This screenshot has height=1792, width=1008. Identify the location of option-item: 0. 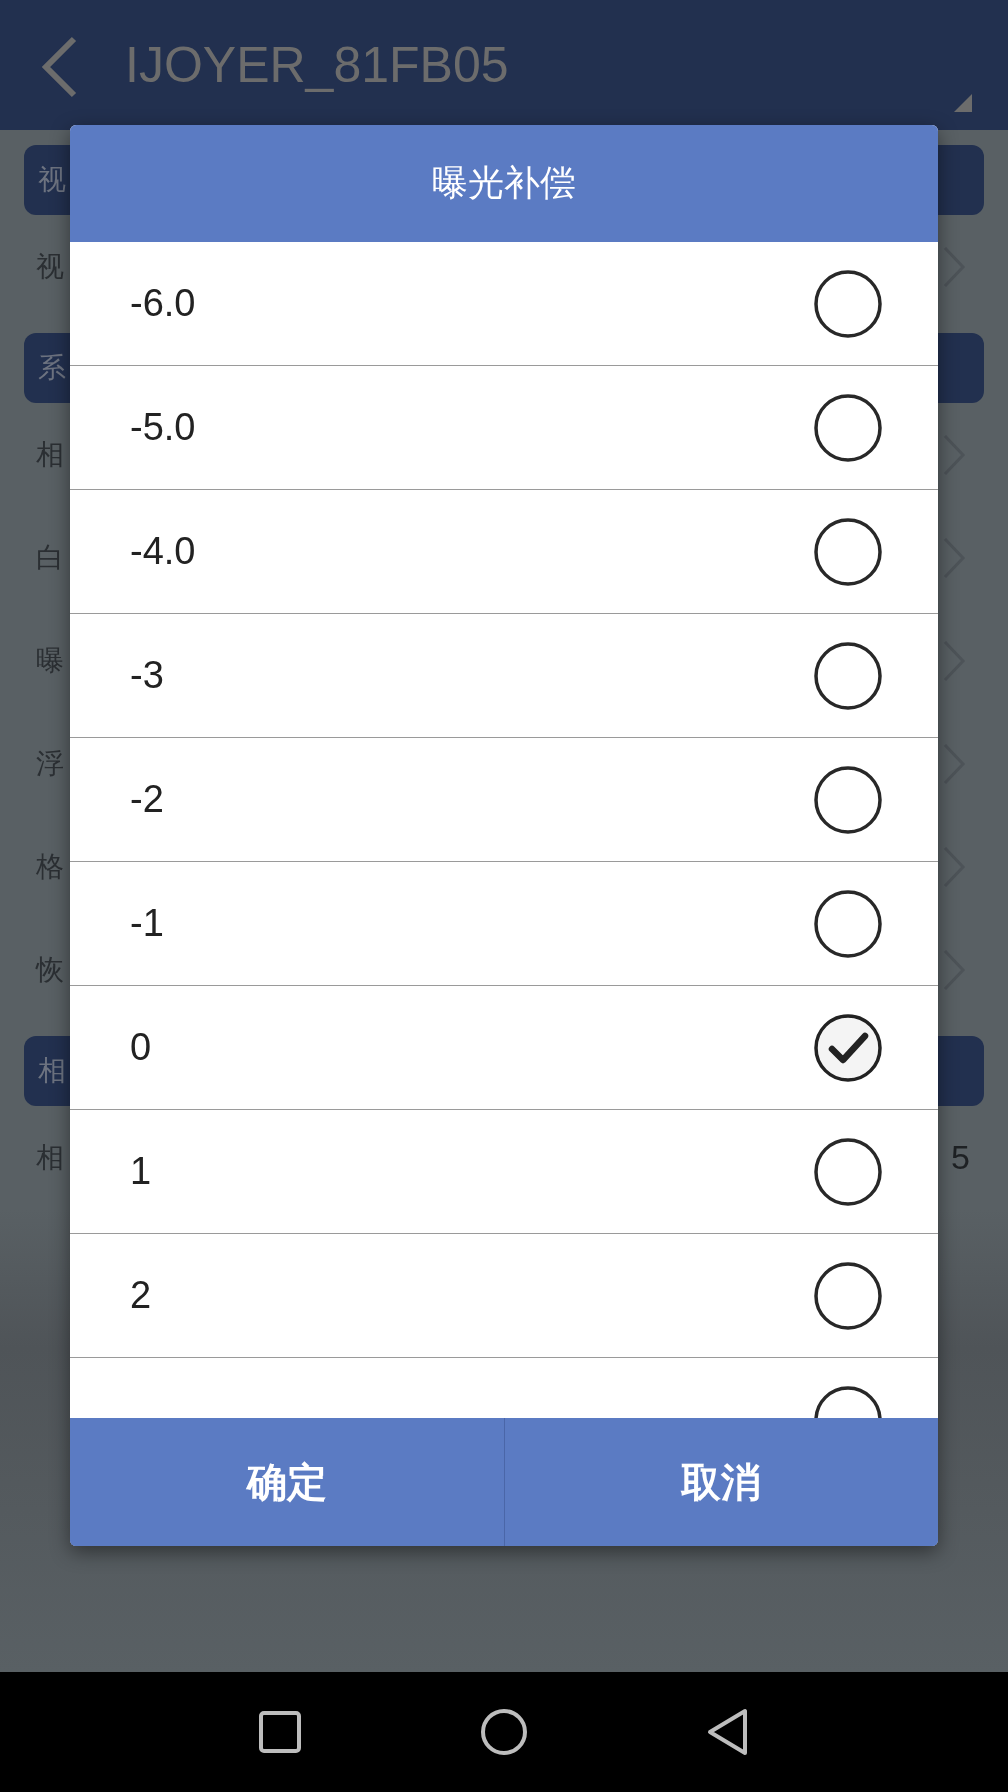
(504, 1048).